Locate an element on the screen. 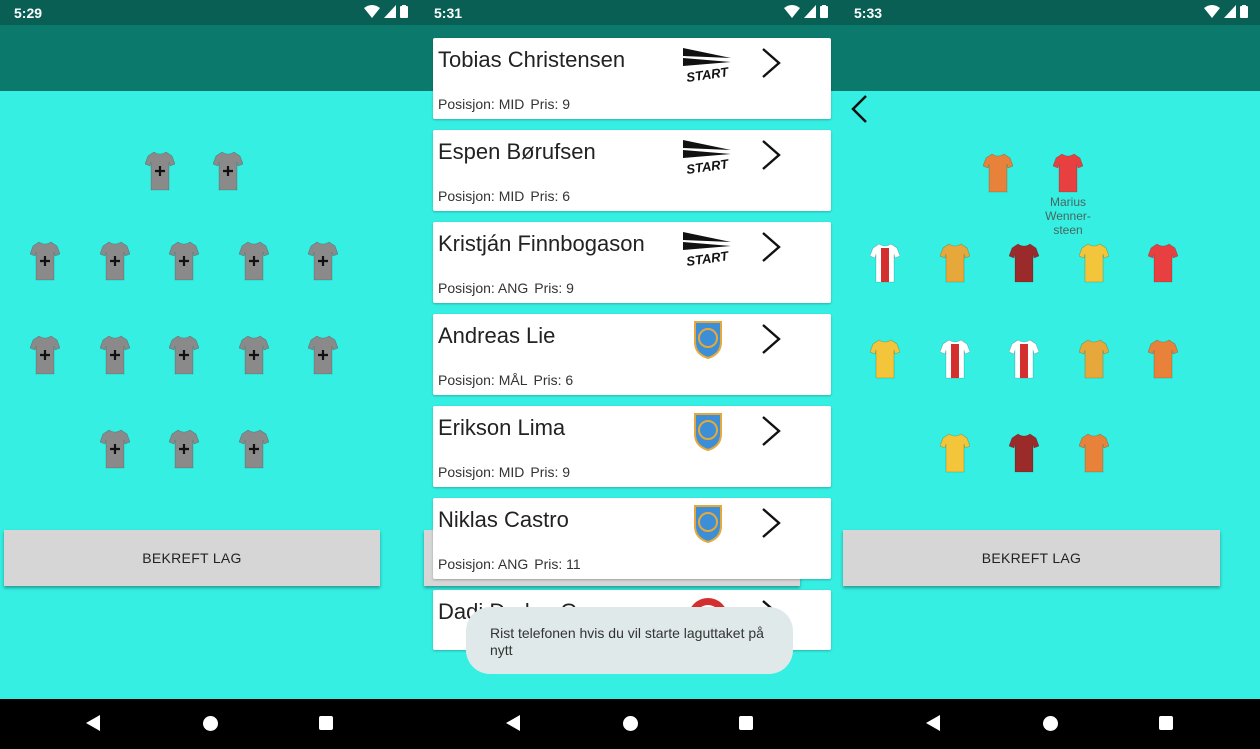 This screenshot has height=749, width=1260. status-bar: 5:31 is located at coordinates (630, 12).